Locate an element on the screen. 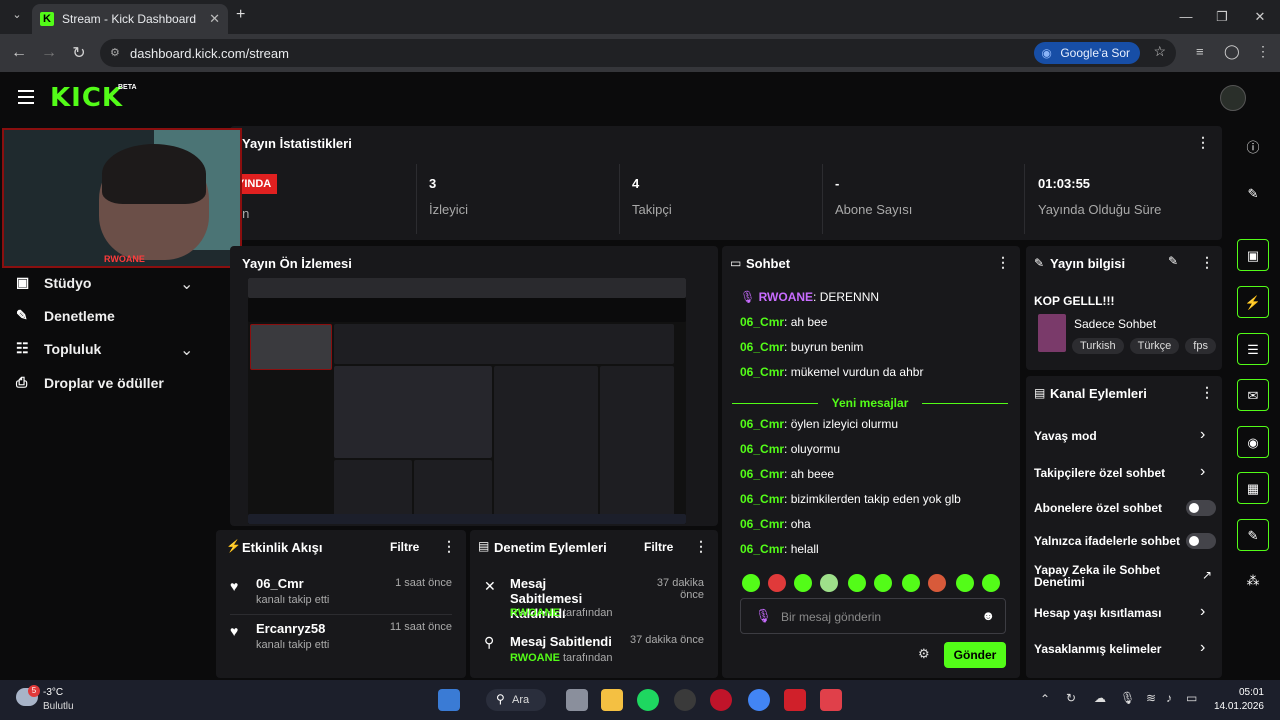 This screenshot has width=1280, height=720. emotes-only-toggle is located at coordinates (1201, 541).